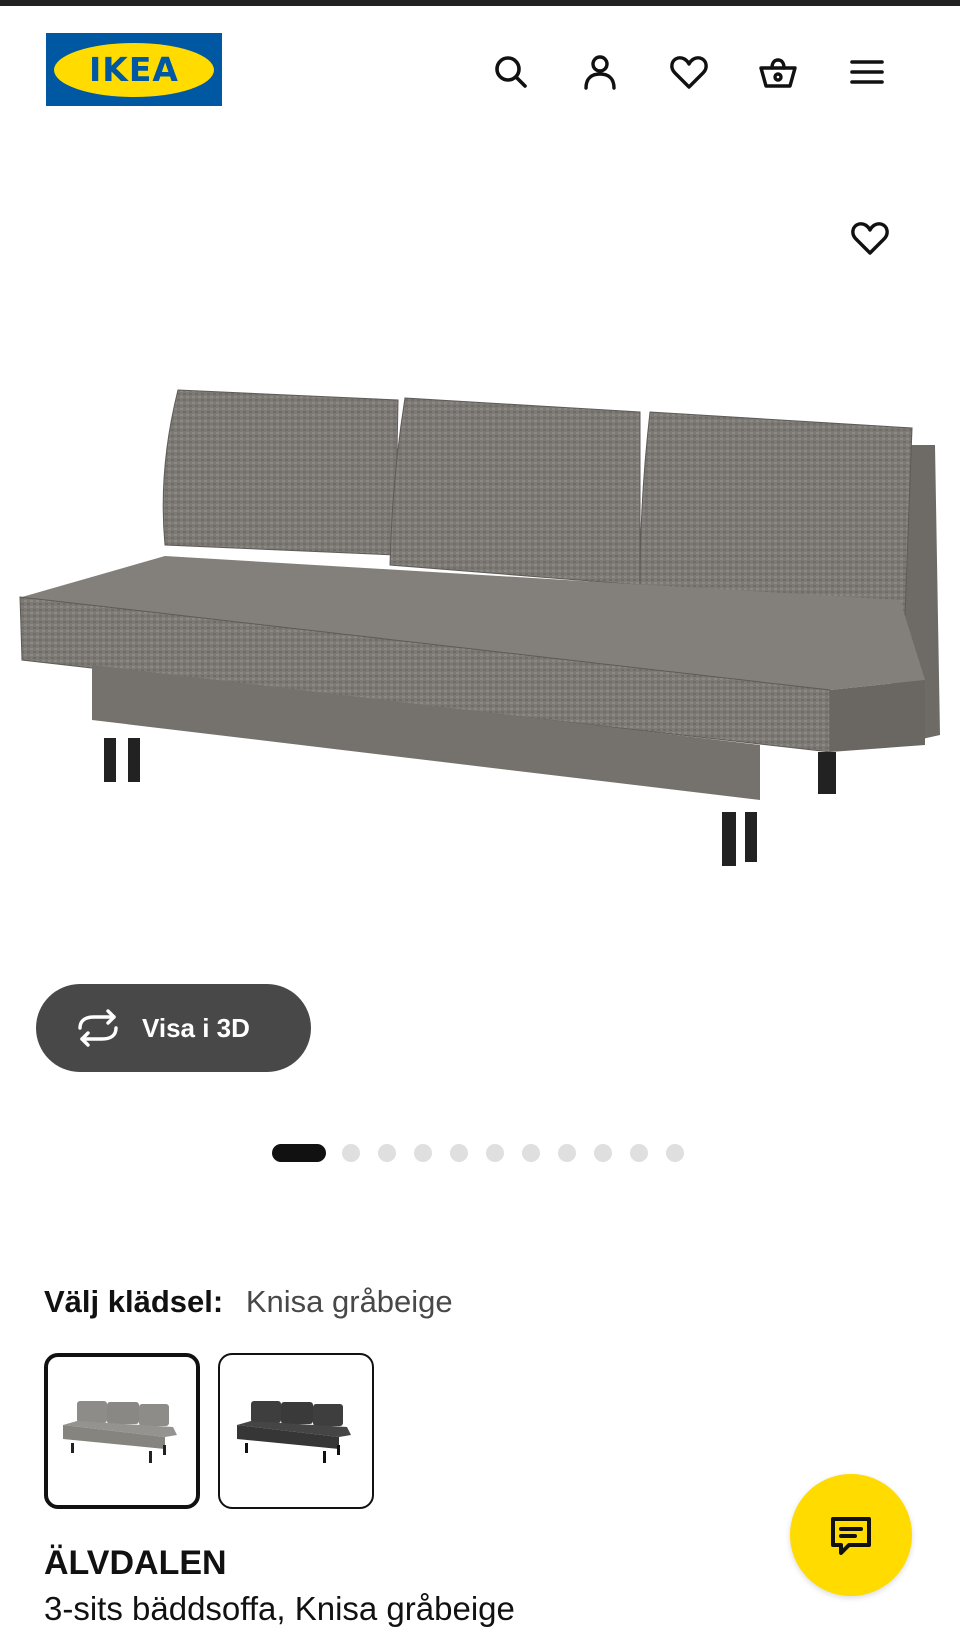  Describe the element at coordinates (135, 1563) in the screenshot. I see `product-name: ÄLVDALEN` at that location.